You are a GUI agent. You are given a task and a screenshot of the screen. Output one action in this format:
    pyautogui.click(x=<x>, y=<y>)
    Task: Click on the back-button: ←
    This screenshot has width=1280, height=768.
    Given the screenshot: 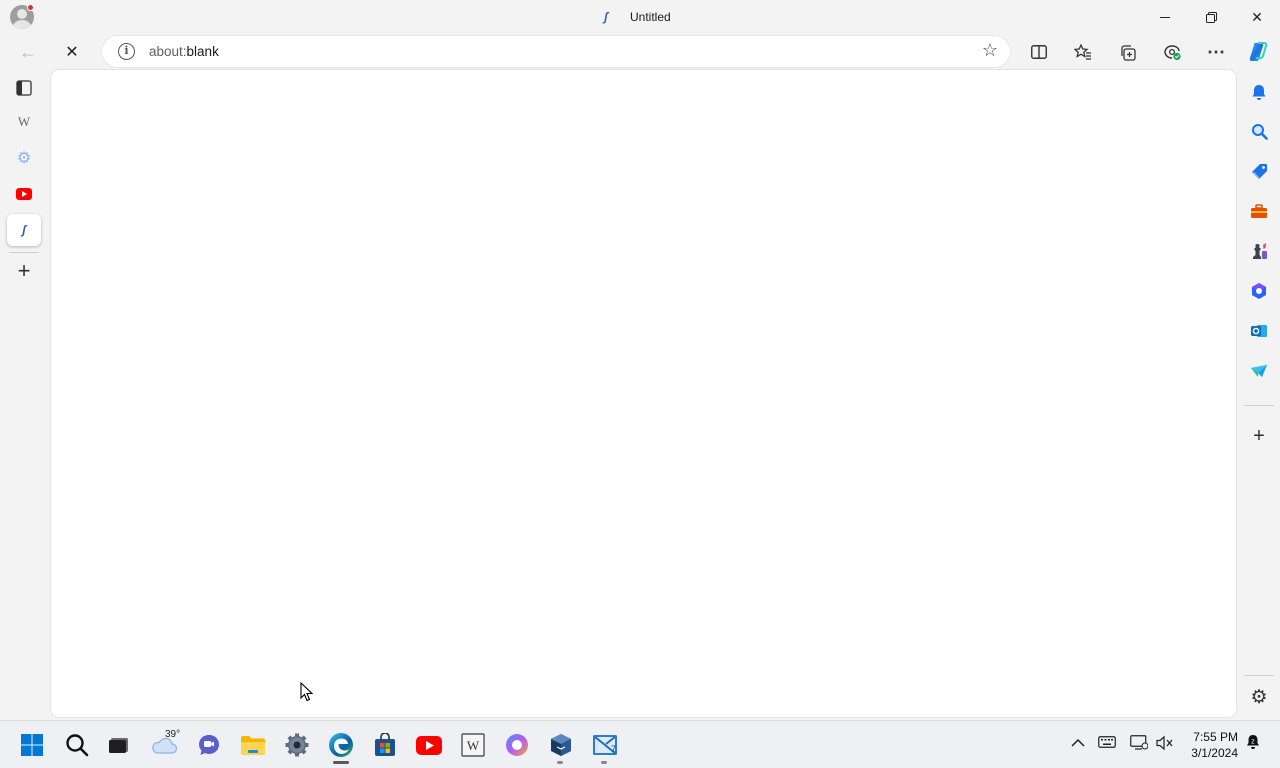 What is the action you would take?
    pyautogui.click(x=28, y=52)
    